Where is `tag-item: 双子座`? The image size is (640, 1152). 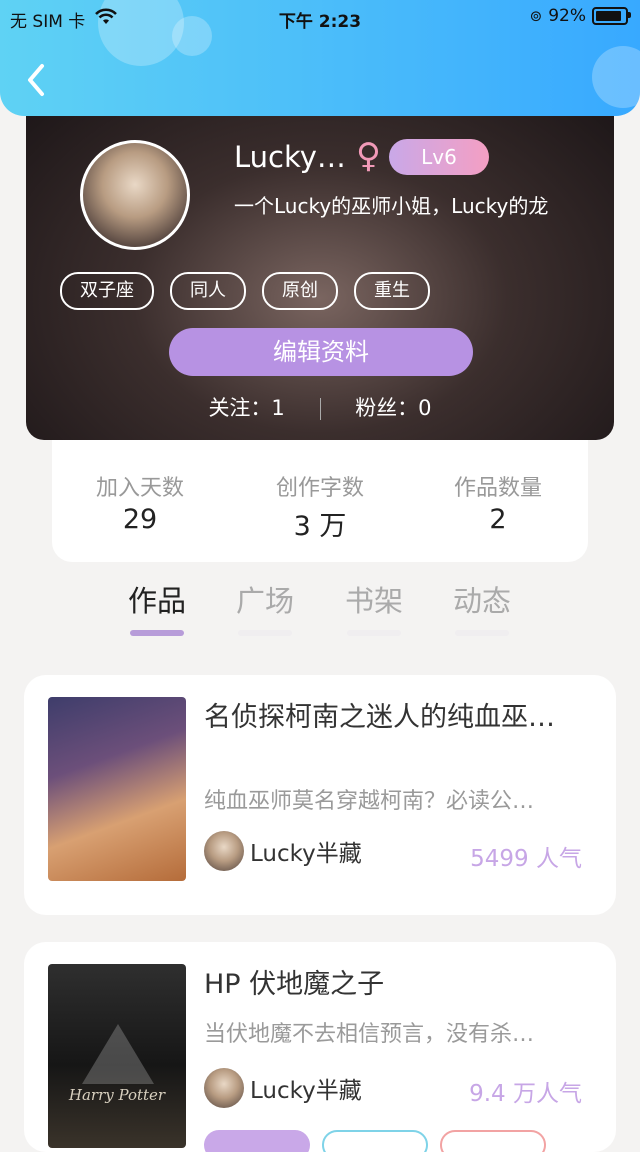
tag-item: 双子座 is located at coordinates (107, 291).